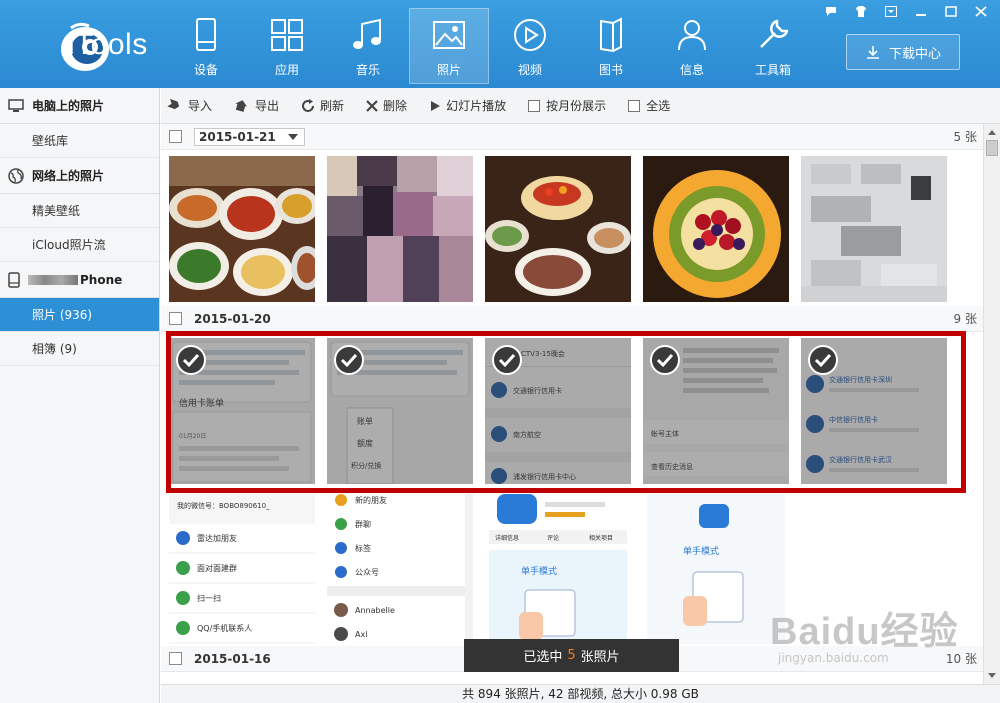  Describe the element at coordinates (558, 411) in the screenshot. I see `photo-thumb-selected: CTV3-15晚会 交通银行信用卡 南方航空 浦发银行信用卡中心` at that location.